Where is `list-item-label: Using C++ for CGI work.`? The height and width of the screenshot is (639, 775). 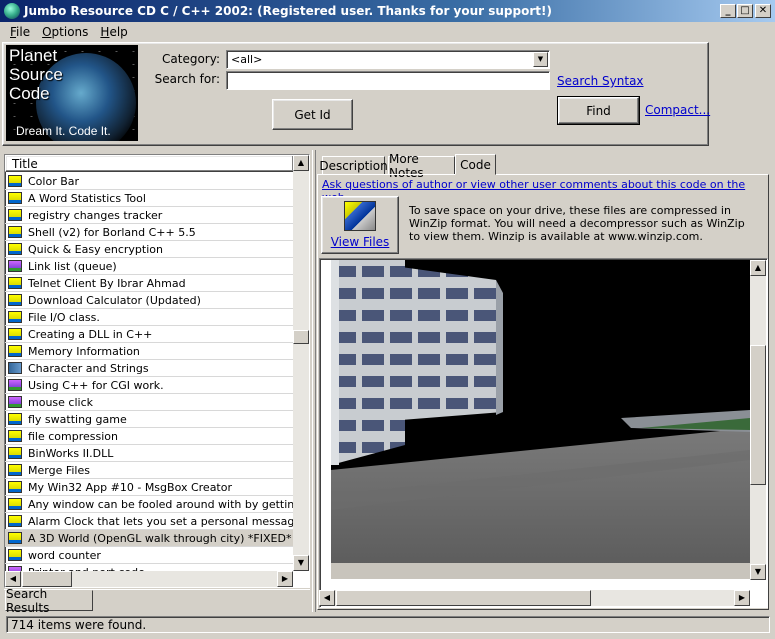 list-item-label: Using C++ for CGI work. is located at coordinates (96, 385).